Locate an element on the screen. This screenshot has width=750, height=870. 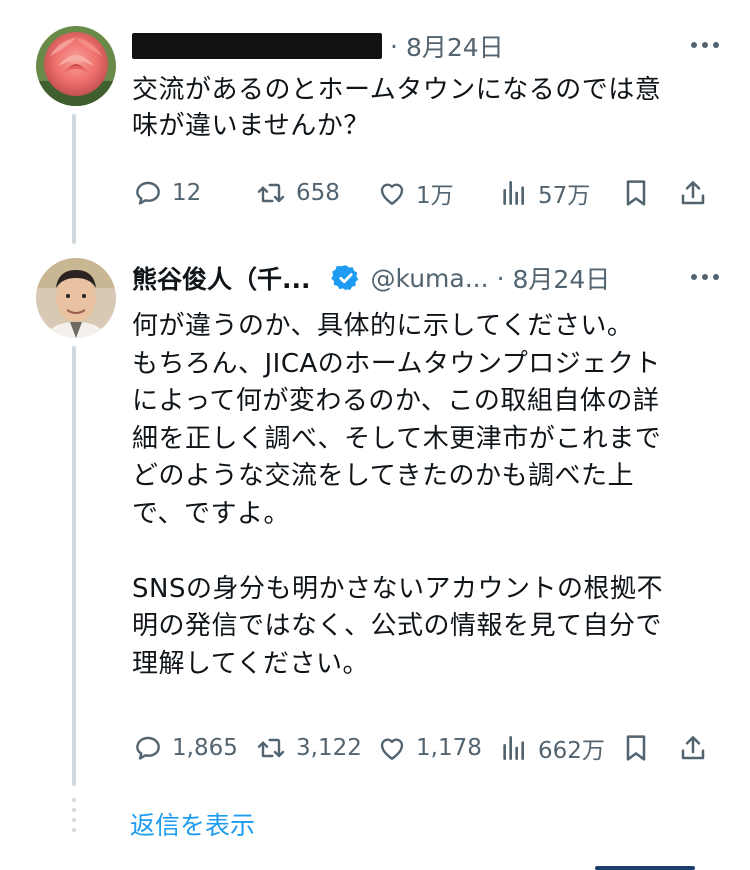
views-button: 662万 is located at coordinates (551, 748).